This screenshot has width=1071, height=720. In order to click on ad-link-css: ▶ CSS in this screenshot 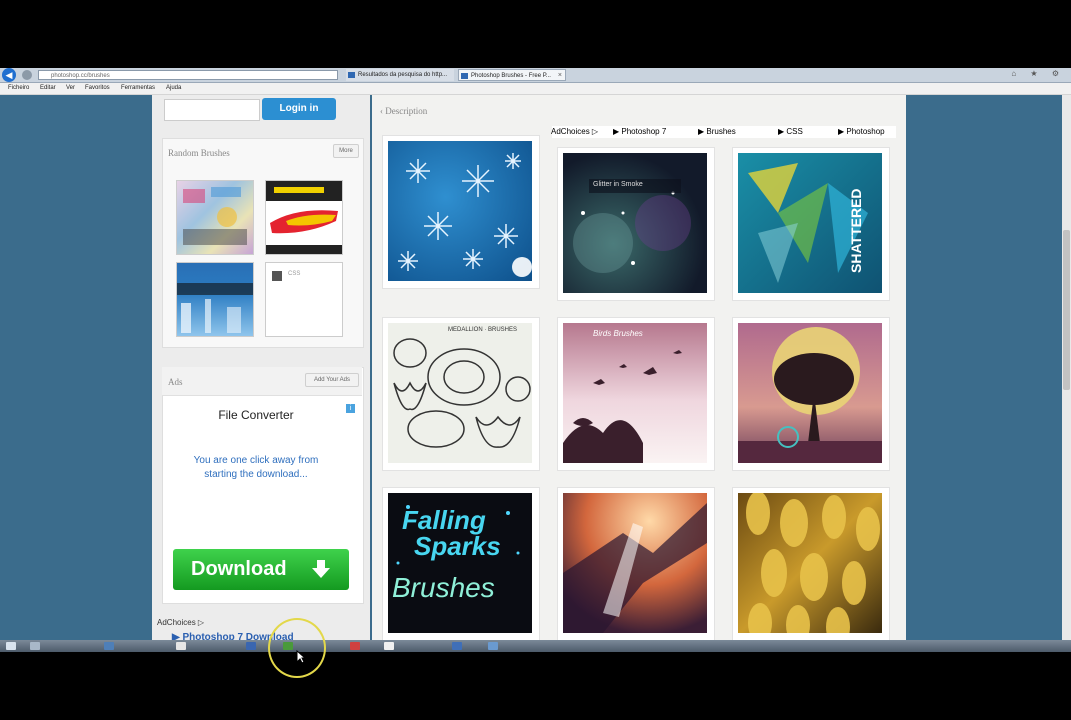, I will do `click(790, 132)`.